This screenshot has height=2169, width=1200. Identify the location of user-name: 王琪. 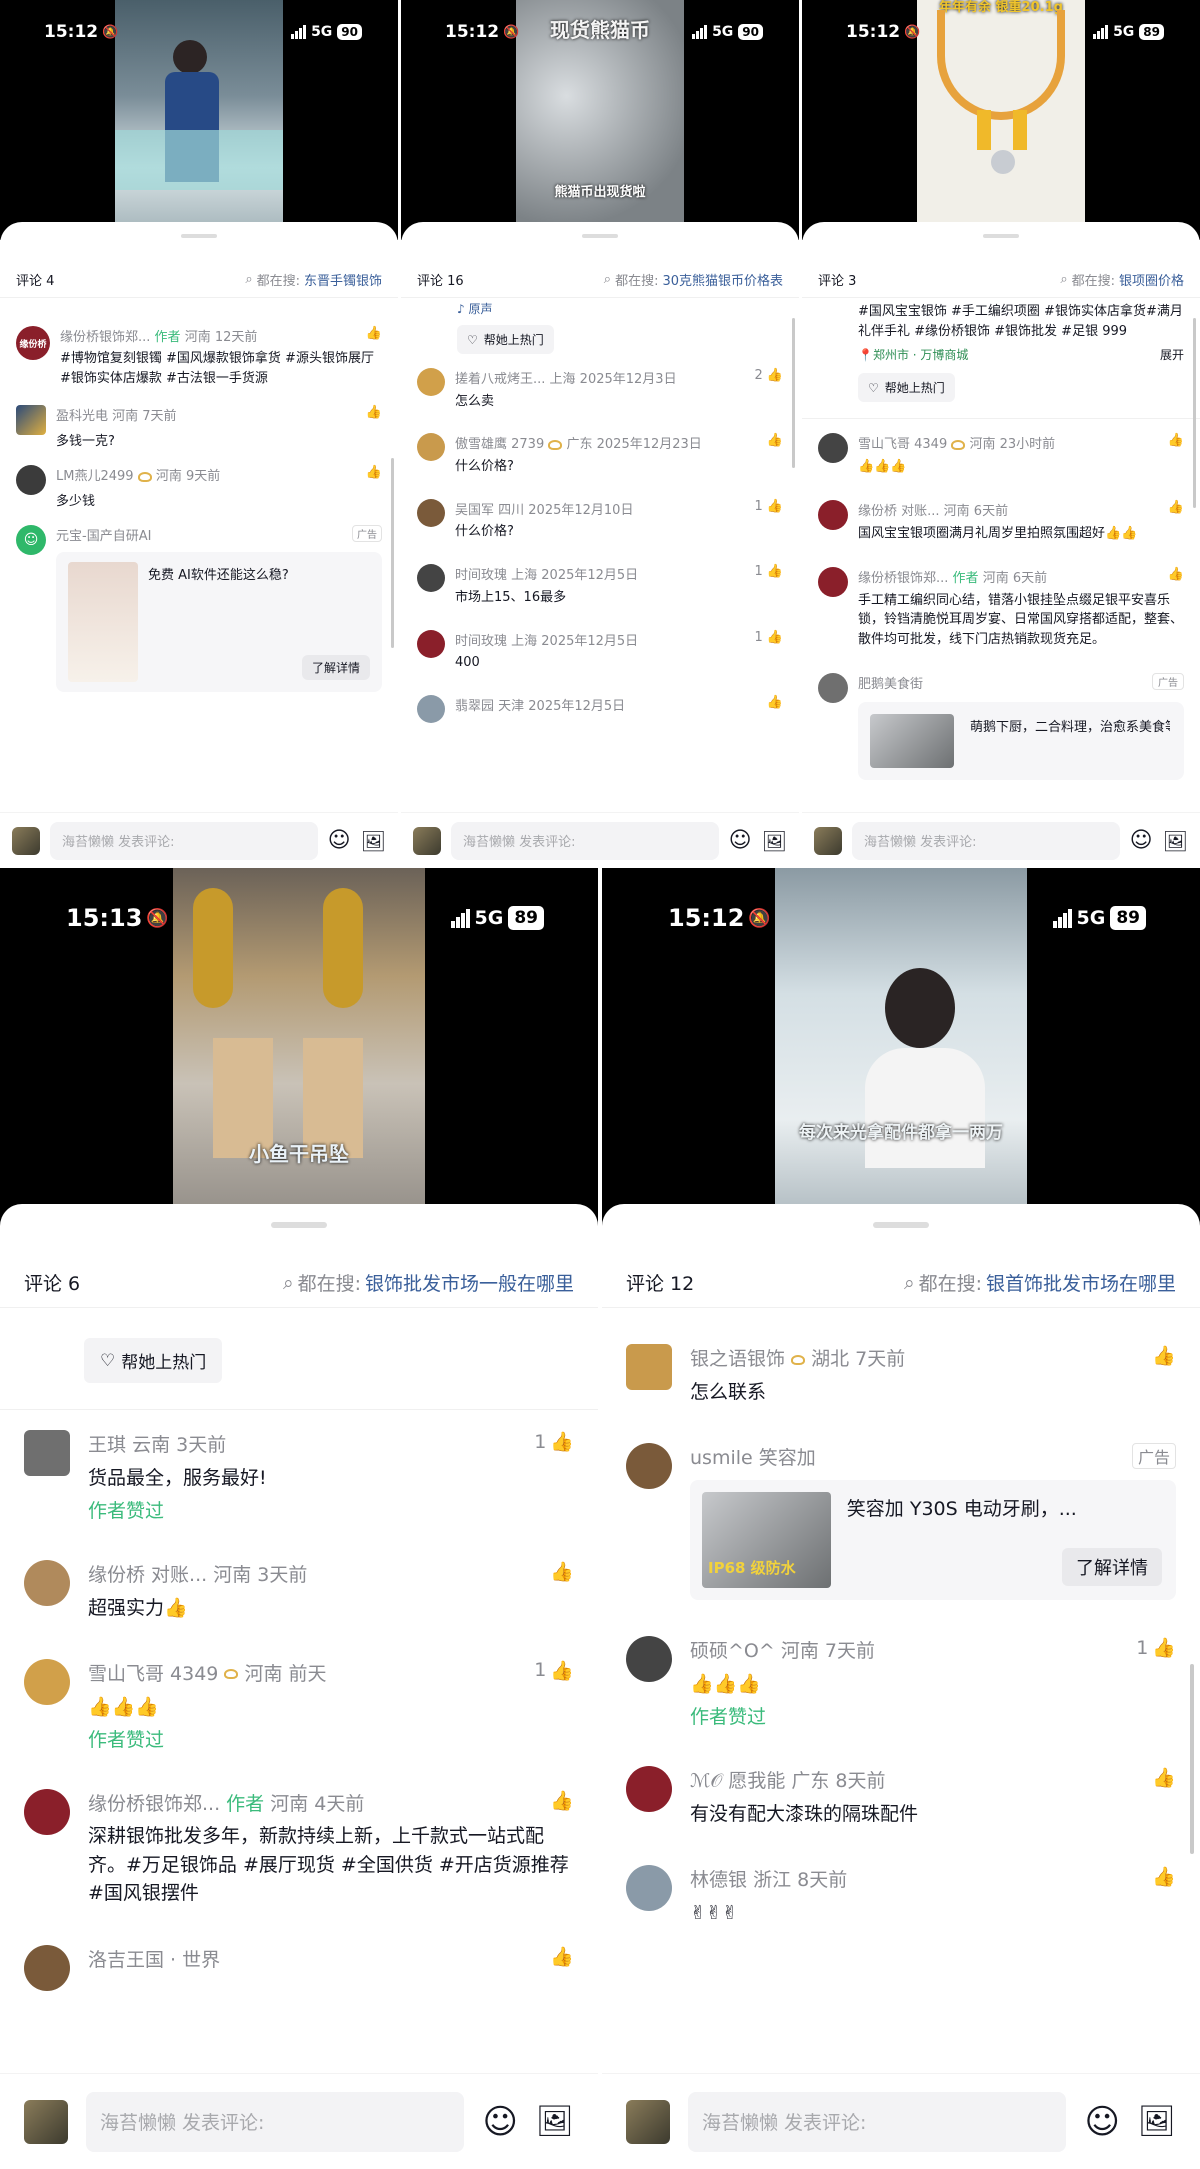
(107, 1445).